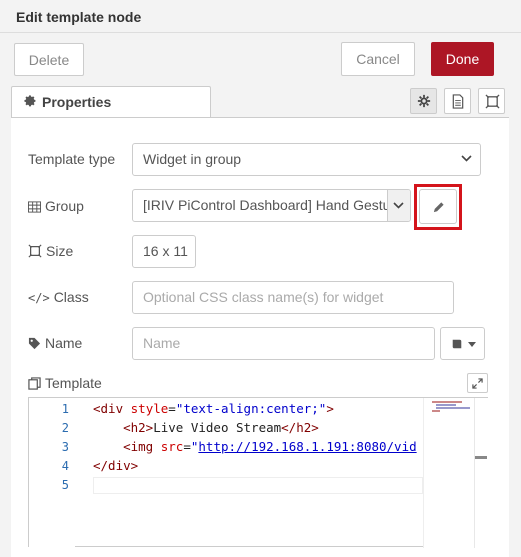 Image resolution: width=521 pixels, height=557 pixels. I want to click on file-icon, so click(458, 101).